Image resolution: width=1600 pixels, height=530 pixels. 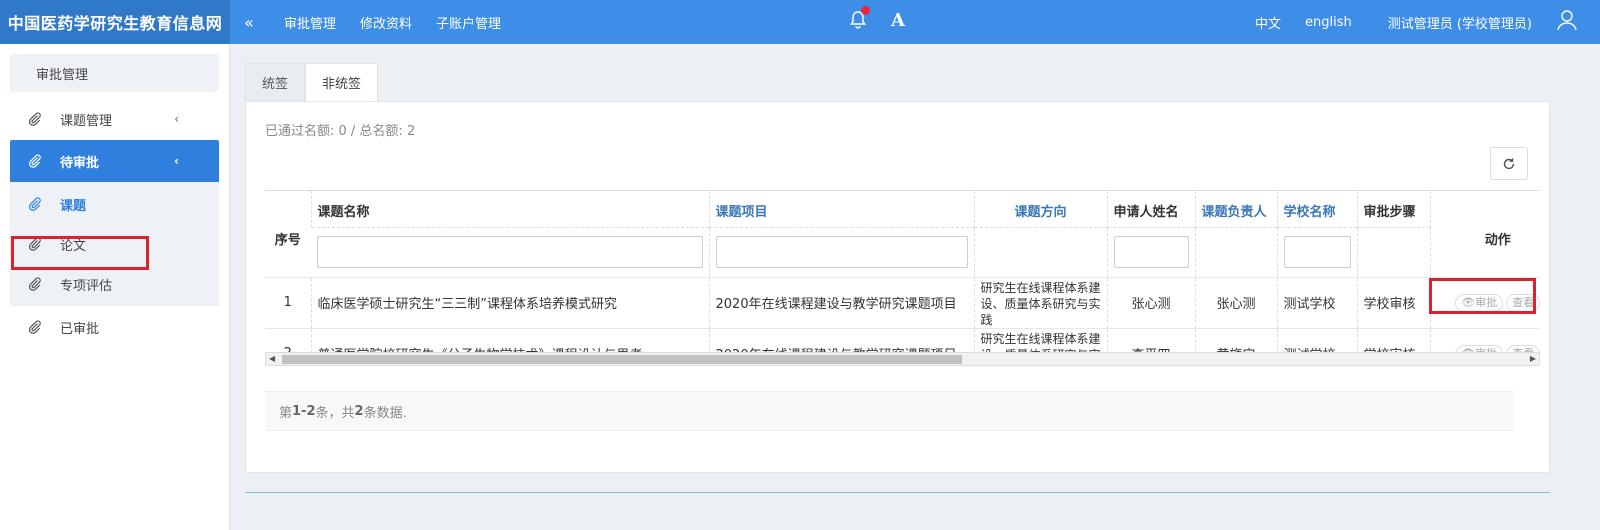 What do you see at coordinates (86, 121) in the screenshot?
I see `sidebar-item-label: 课题管理` at bounding box center [86, 121].